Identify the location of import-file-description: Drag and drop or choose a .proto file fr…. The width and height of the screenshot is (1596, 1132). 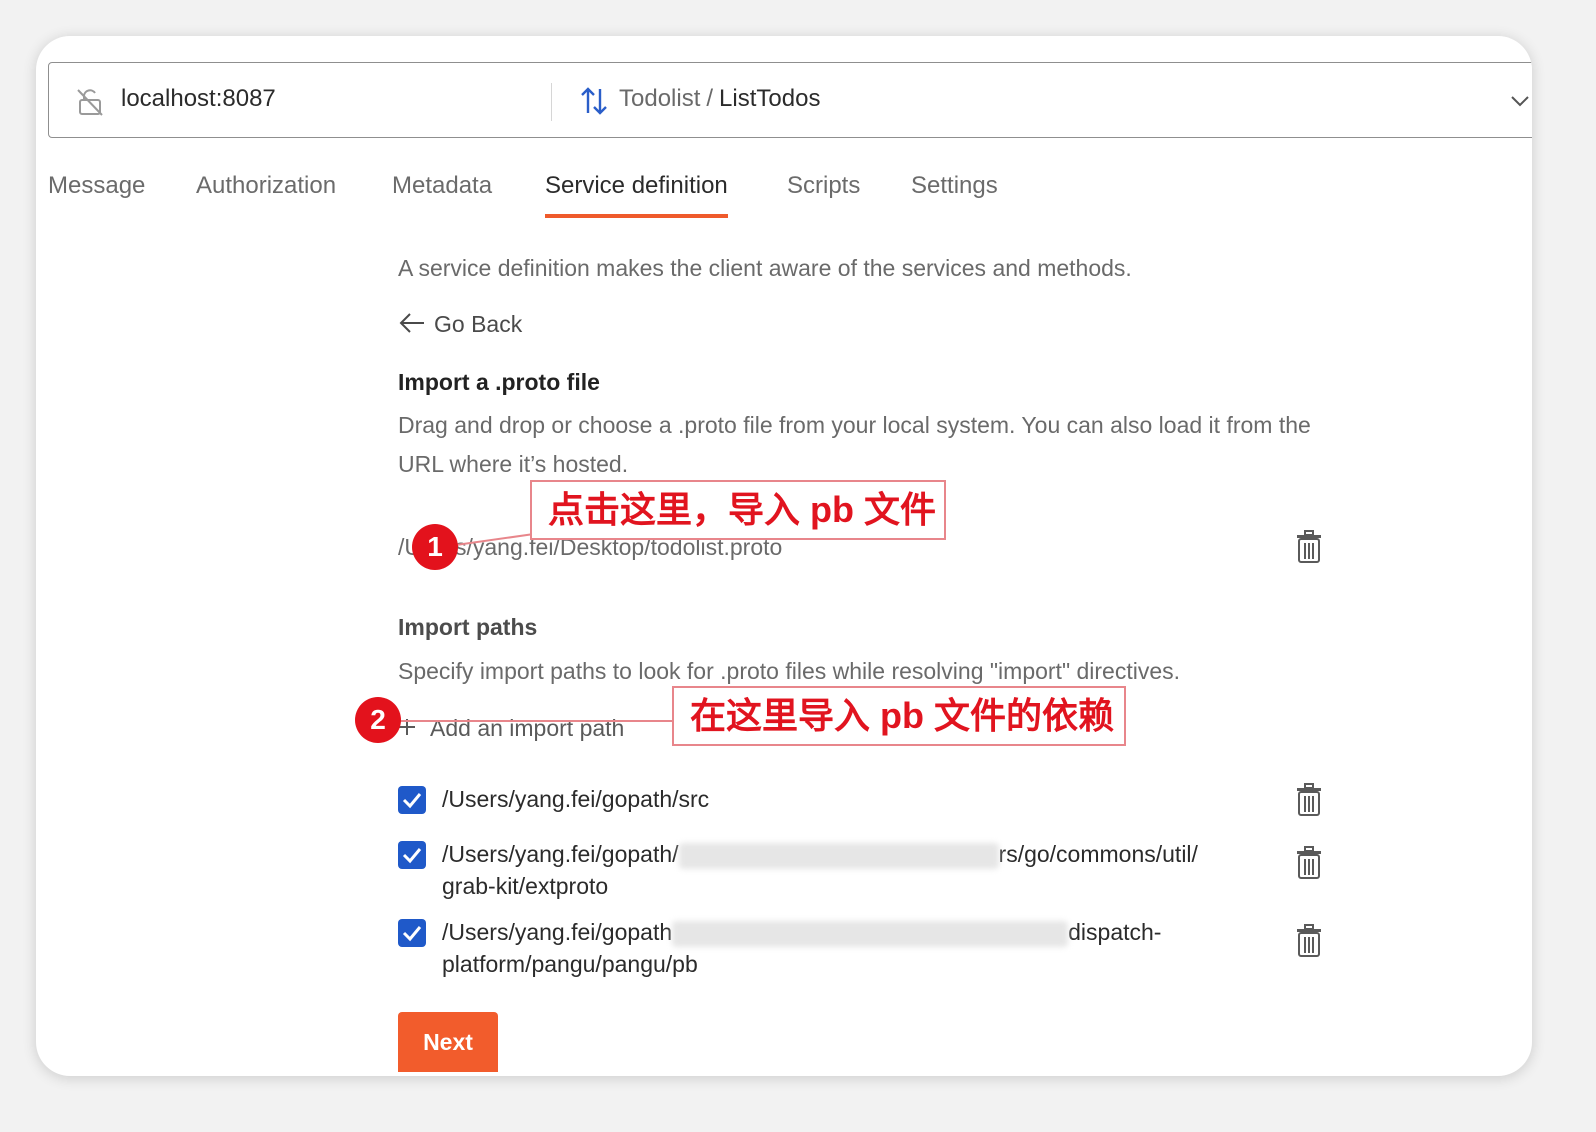
(854, 444).